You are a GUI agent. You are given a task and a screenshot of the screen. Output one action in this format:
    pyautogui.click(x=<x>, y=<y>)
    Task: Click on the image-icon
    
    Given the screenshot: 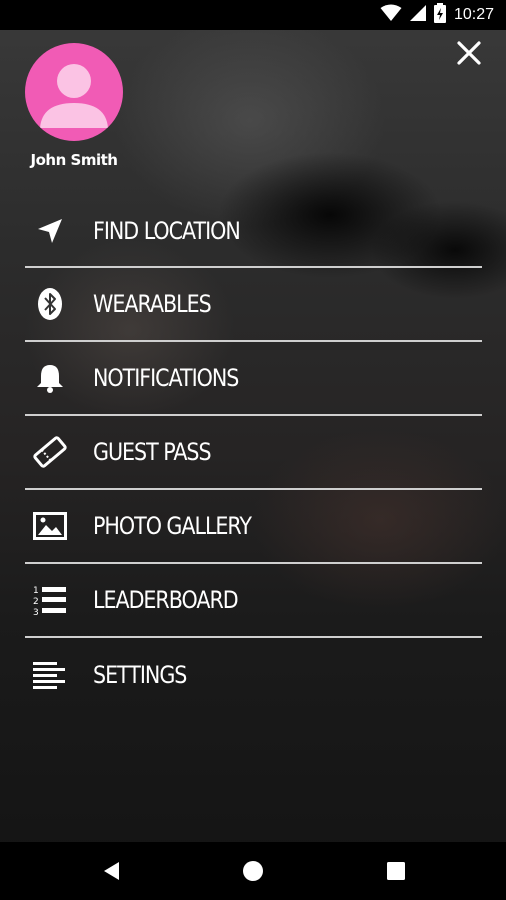 What is the action you would take?
    pyautogui.click(x=50, y=526)
    